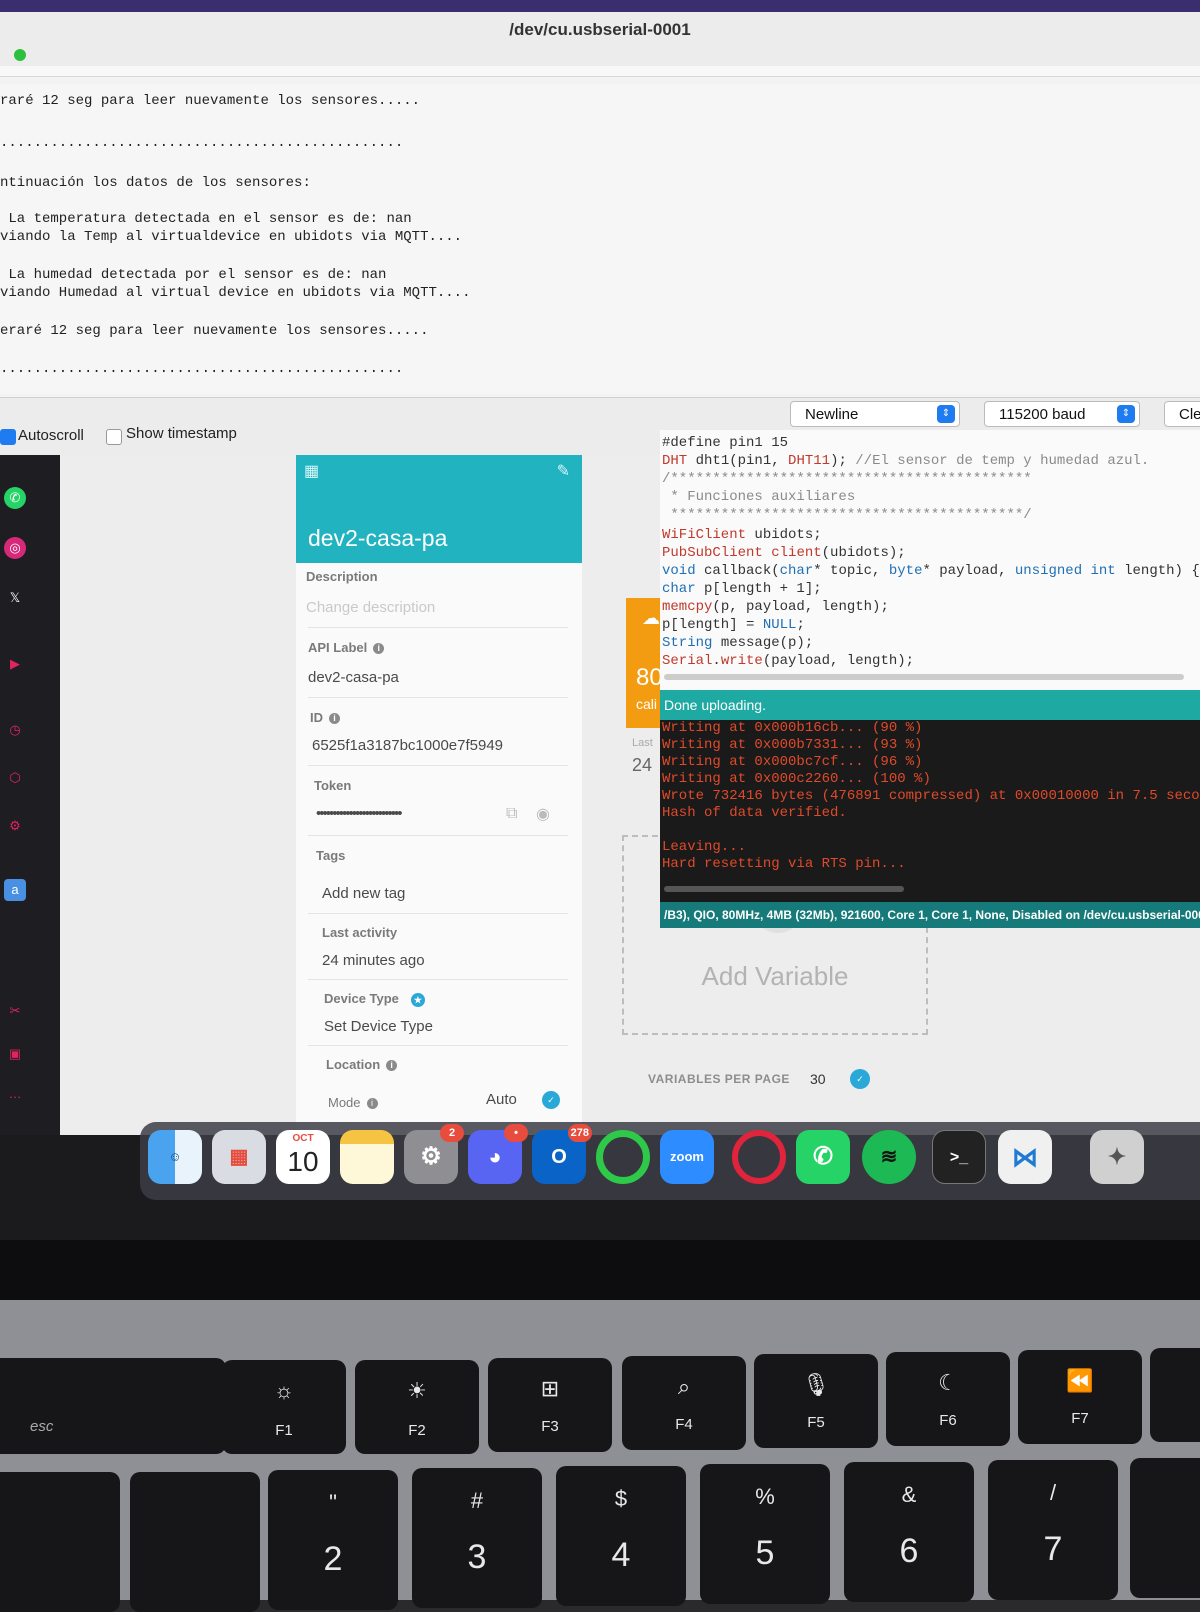 Image resolution: width=1200 pixels, height=1612 pixels. What do you see at coordinates (687, 1157) in the screenshot?
I see `zoom-icon: zoom` at bounding box center [687, 1157].